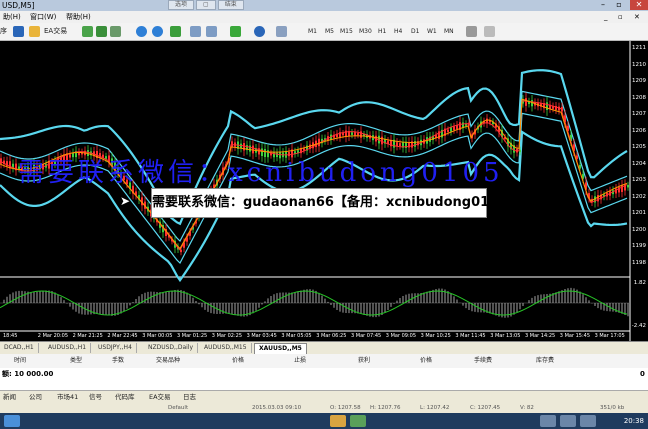  Describe the element at coordinates (230, 5) in the screenshot. I see `title-end-button: 结束` at that location.